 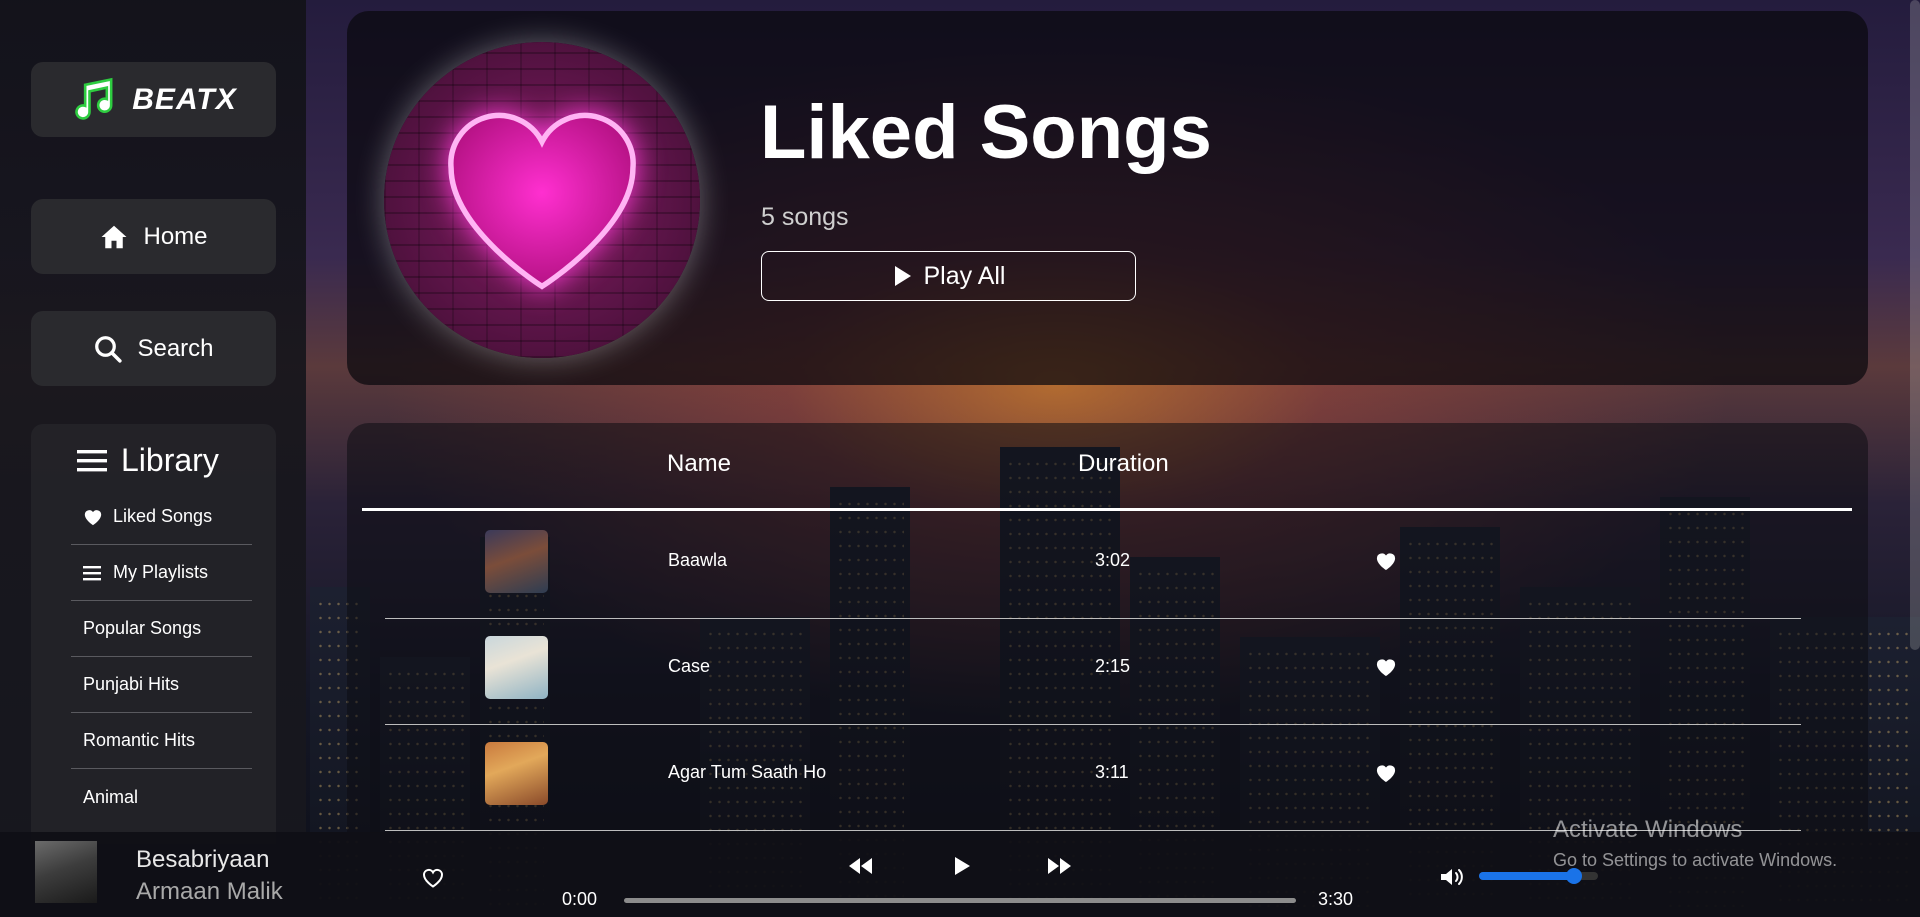 I want to click on library-item-romantic-hits: Romantic Hits, so click(x=161, y=741).